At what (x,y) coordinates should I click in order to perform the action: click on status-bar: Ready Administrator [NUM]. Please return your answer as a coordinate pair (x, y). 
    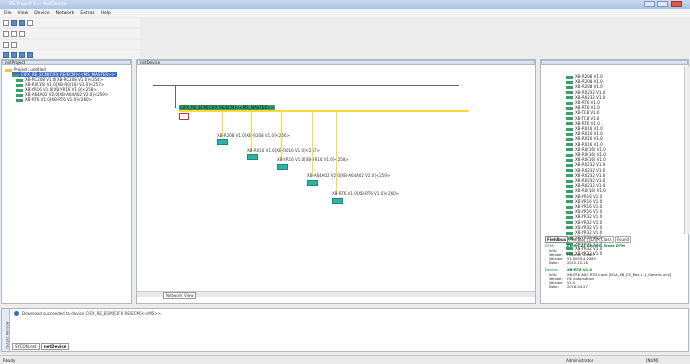
    Looking at the image, I should click on (345, 359).